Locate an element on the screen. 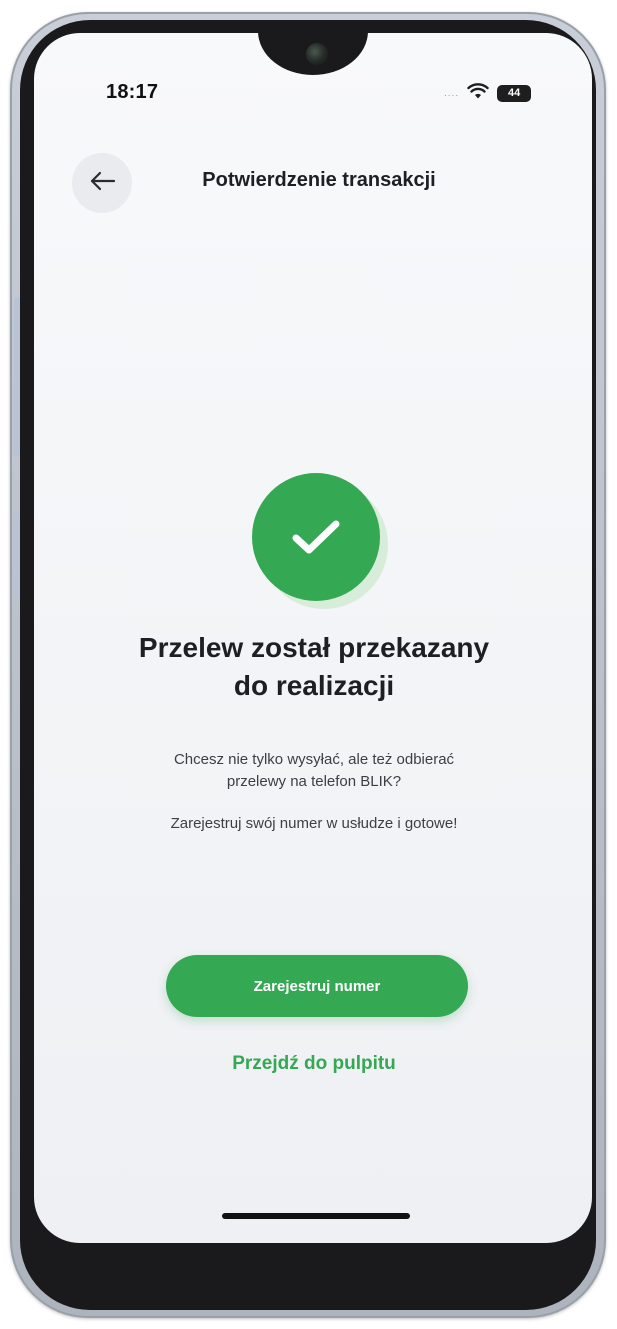  description-line-2: przelewy na telefon BLIK? is located at coordinates (314, 781).